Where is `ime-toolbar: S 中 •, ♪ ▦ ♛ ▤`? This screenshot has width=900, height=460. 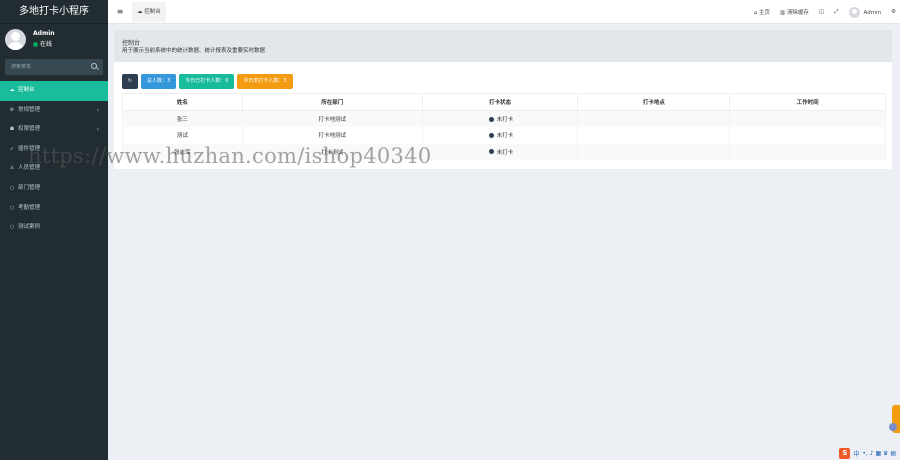 ime-toolbar: S 中 •, ♪ ▦ ♛ ▤ is located at coordinates (867, 453).